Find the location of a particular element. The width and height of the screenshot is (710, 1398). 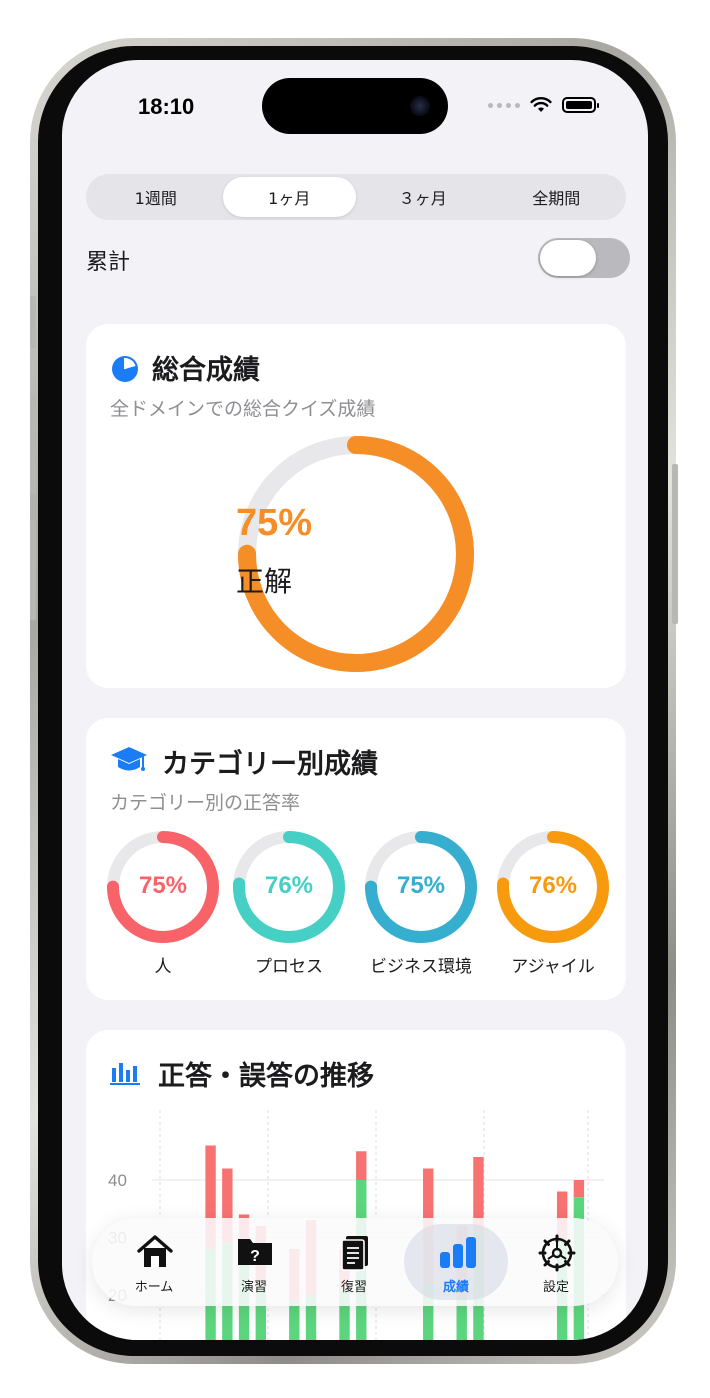

tab-settings: 設定 is located at coordinates (556, 1262).